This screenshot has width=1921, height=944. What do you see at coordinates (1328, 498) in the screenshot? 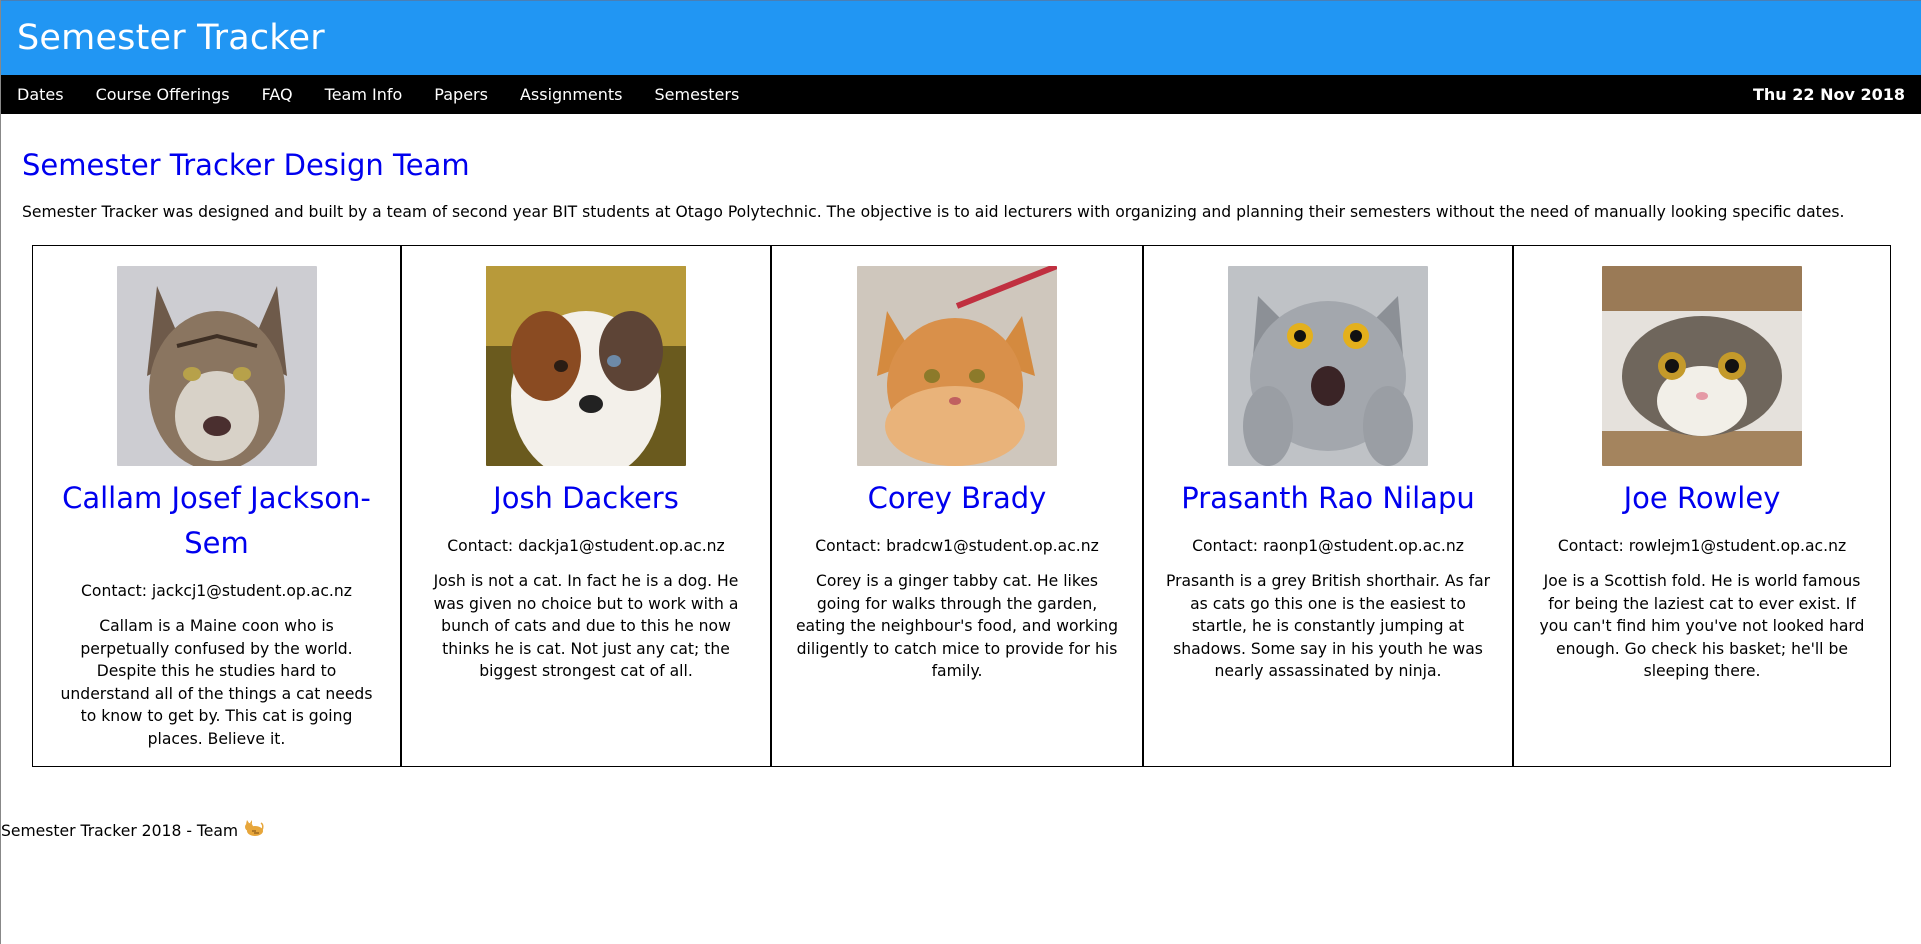
I see `member-name: Prasanth Rao Nilapu` at bounding box center [1328, 498].